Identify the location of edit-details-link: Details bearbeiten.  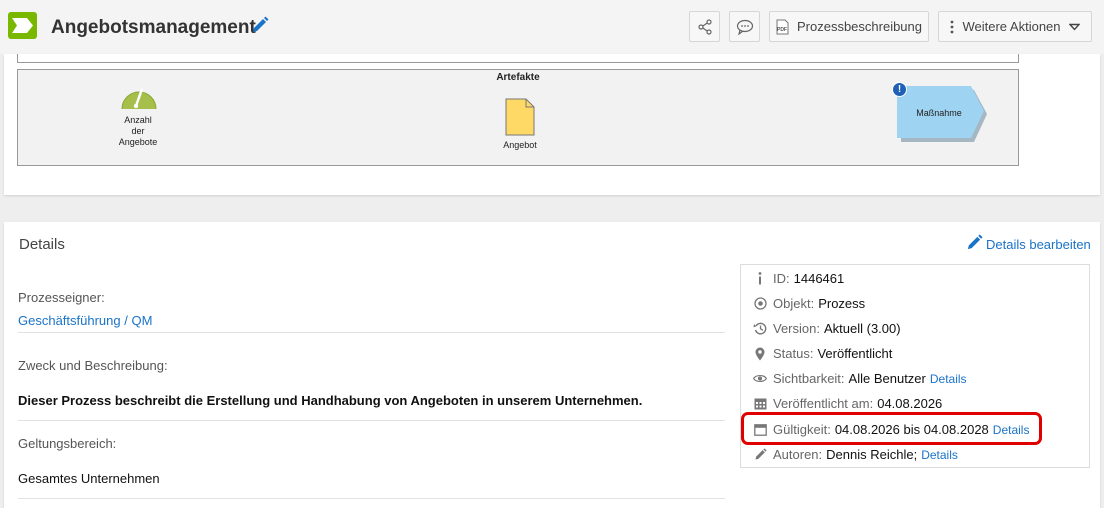
(1028, 244).